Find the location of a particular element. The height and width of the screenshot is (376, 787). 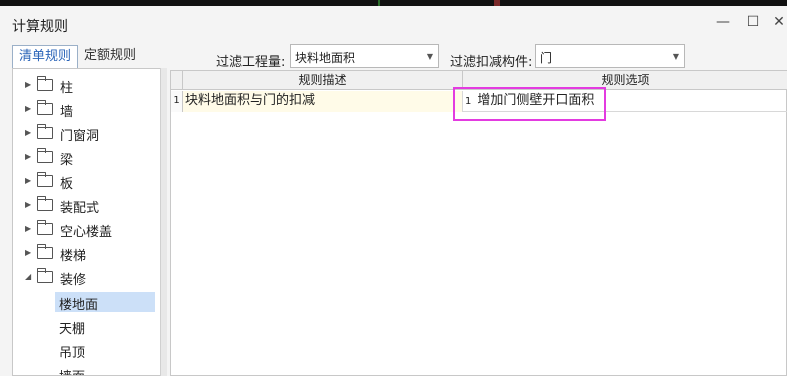

tree-item: ▶ 板 is located at coordinates (89, 182).